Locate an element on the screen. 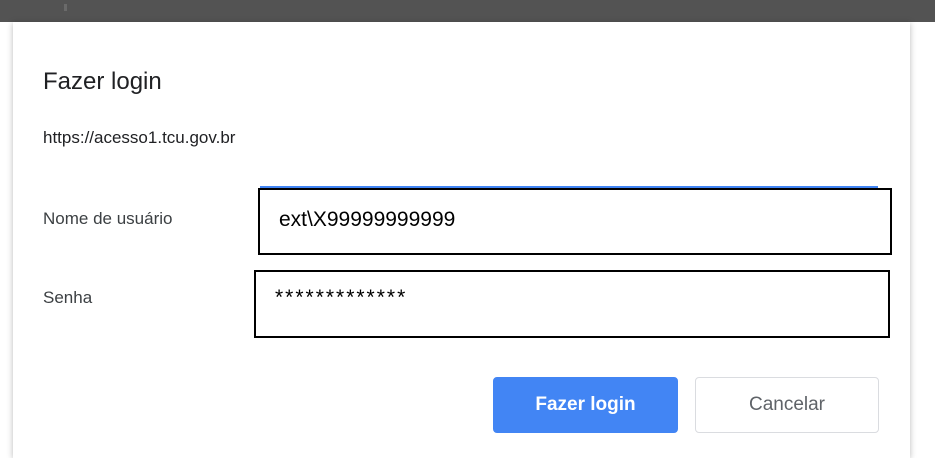 This screenshot has height=458, width=935. dialog-title: Fazer login is located at coordinates (102, 81).